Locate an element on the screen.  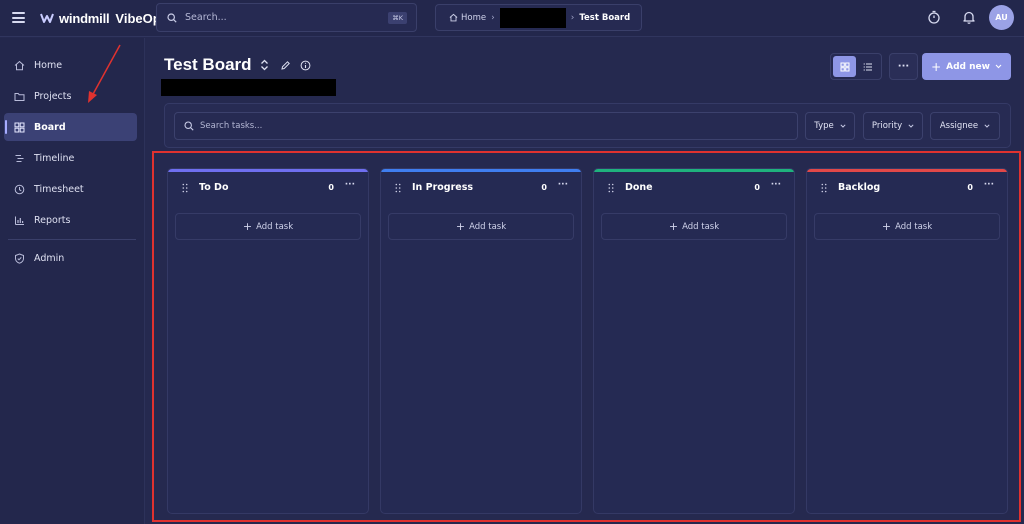
filter-label: Type is located at coordinates (824, 126).